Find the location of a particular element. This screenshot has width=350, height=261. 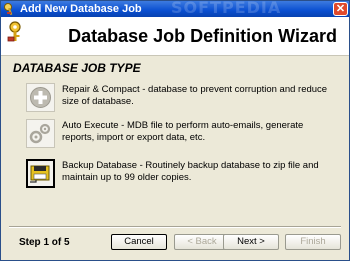

backup-option-button is located at coordinates (40, 173).